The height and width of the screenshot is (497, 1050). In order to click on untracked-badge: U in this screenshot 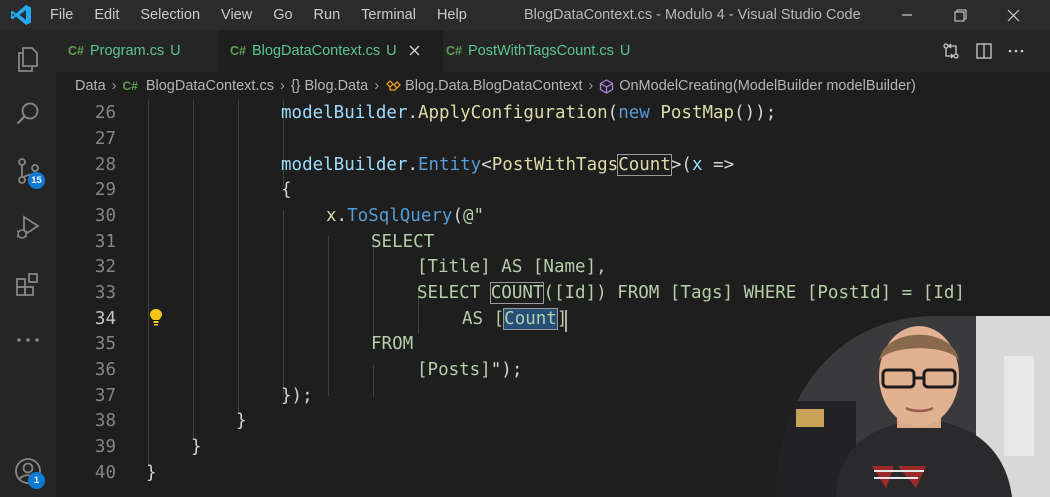, I will do `click(175, 51)`.